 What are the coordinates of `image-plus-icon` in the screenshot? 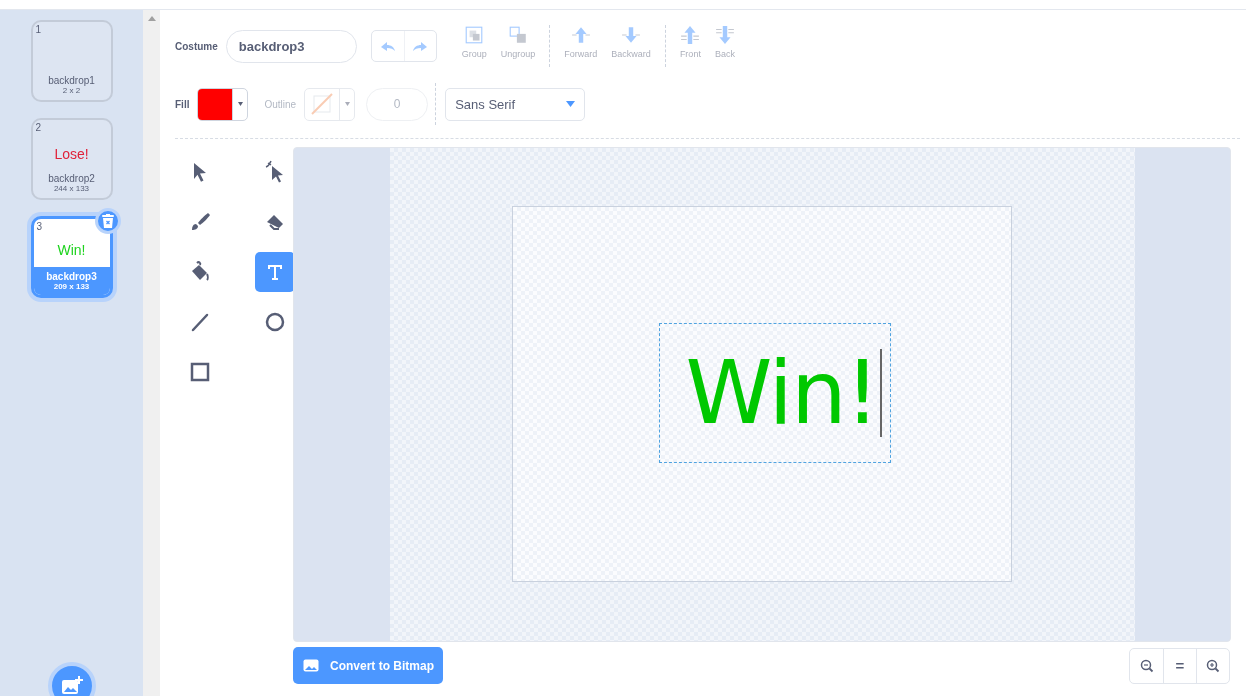 It's located at (72, 686).